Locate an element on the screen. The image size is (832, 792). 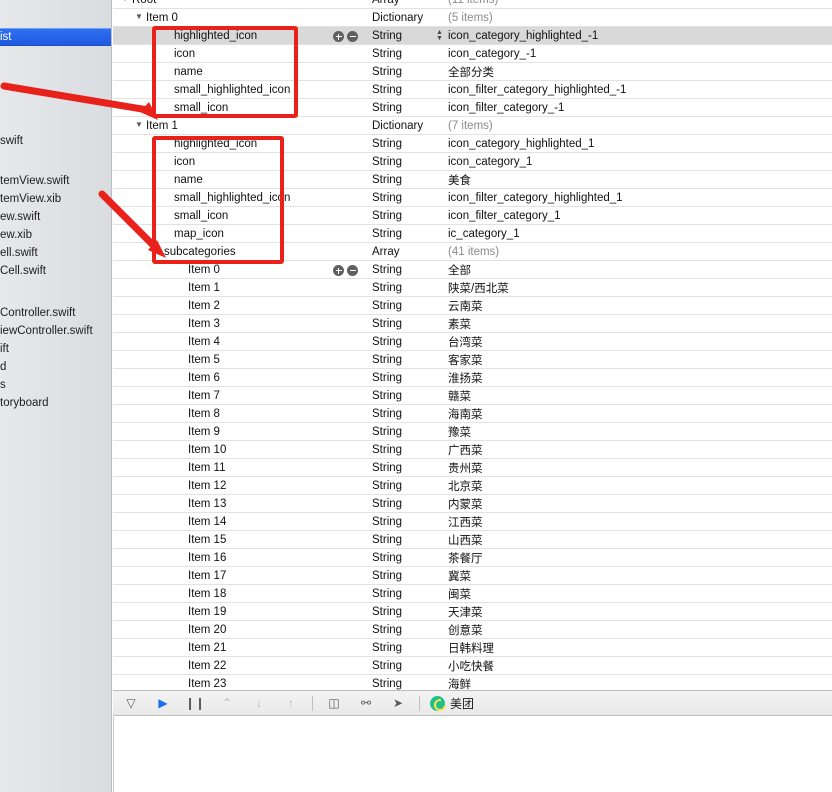
row-value-cell: 客家菜 is located at coordinates (638, 360).